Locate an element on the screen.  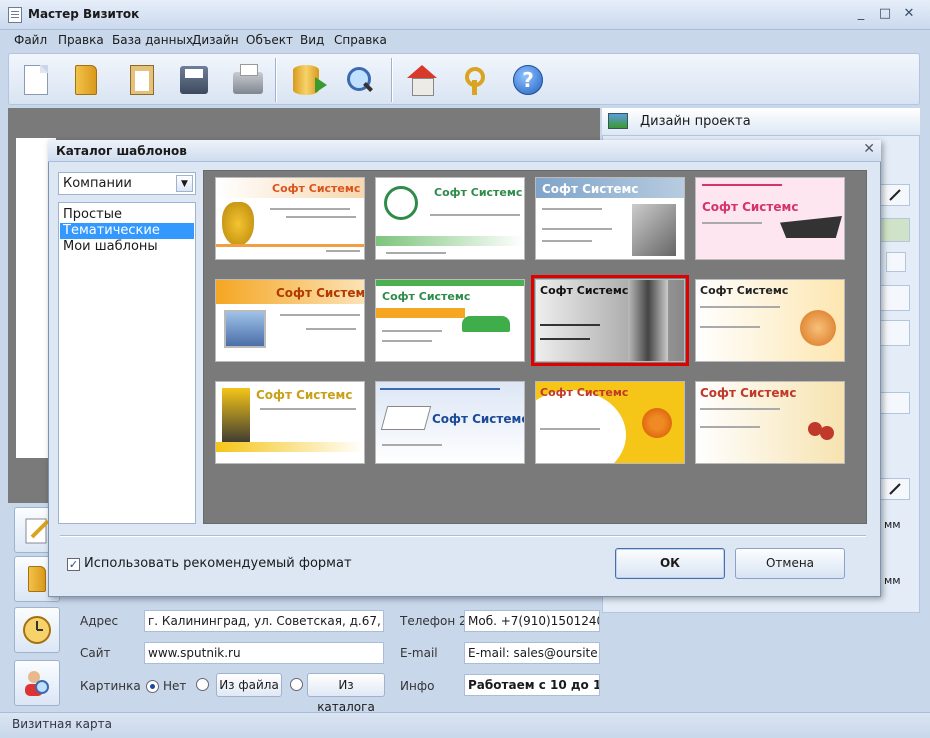
open-folder-icon is located at coordinates (86, 80).